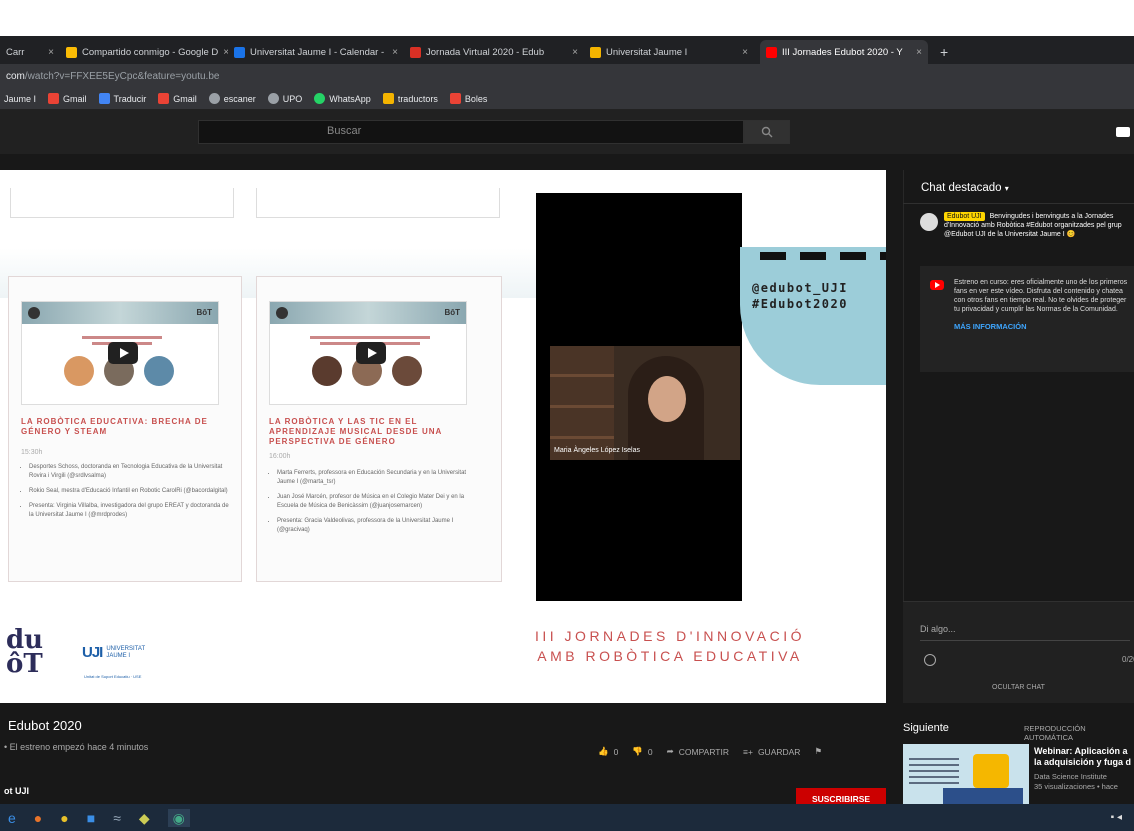  What do you see at coordinates (232, 98) in the screenshot?
I see `bookmark-item: escaner` at bounding box center [232, 98].